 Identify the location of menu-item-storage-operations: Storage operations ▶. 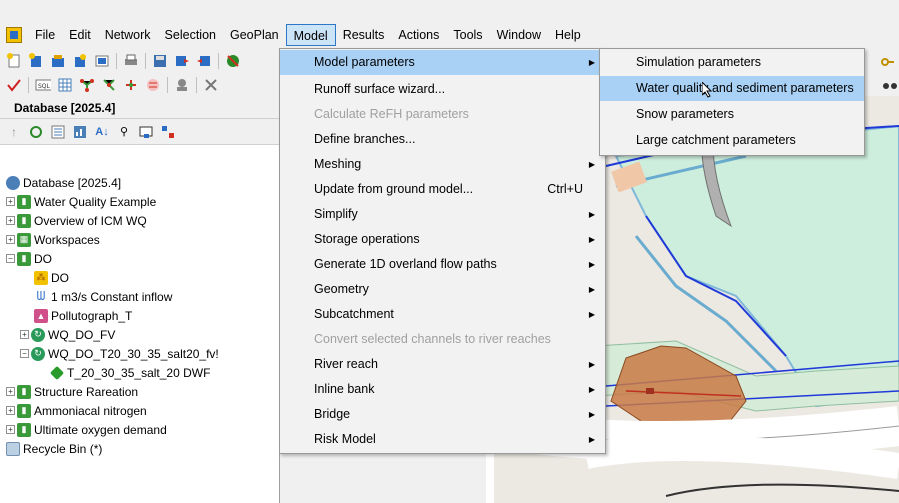
(442, 239).